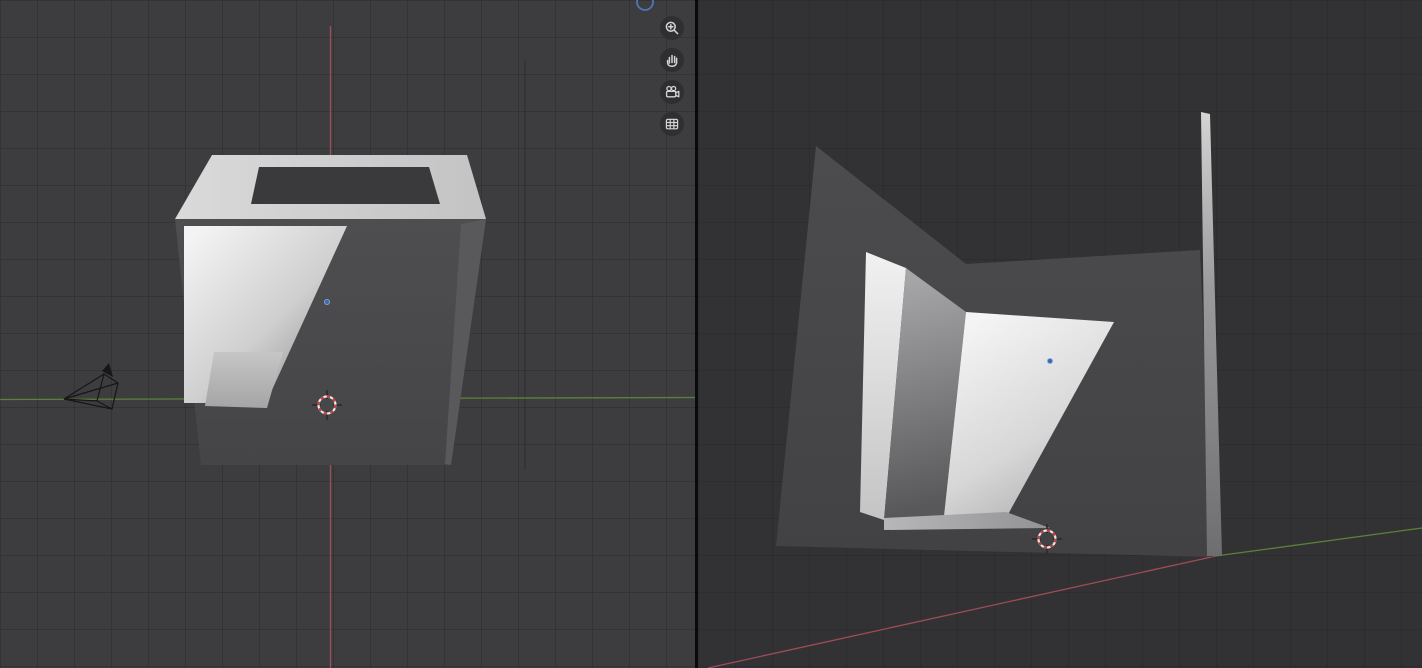  I want to click on viewport-projection-button, so click(672, 124).